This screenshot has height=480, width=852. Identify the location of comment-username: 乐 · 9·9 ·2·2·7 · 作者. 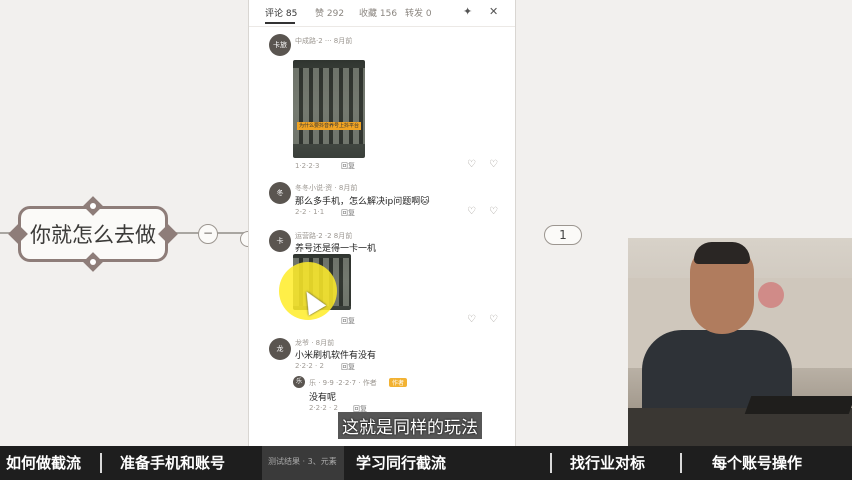
(343, 383).